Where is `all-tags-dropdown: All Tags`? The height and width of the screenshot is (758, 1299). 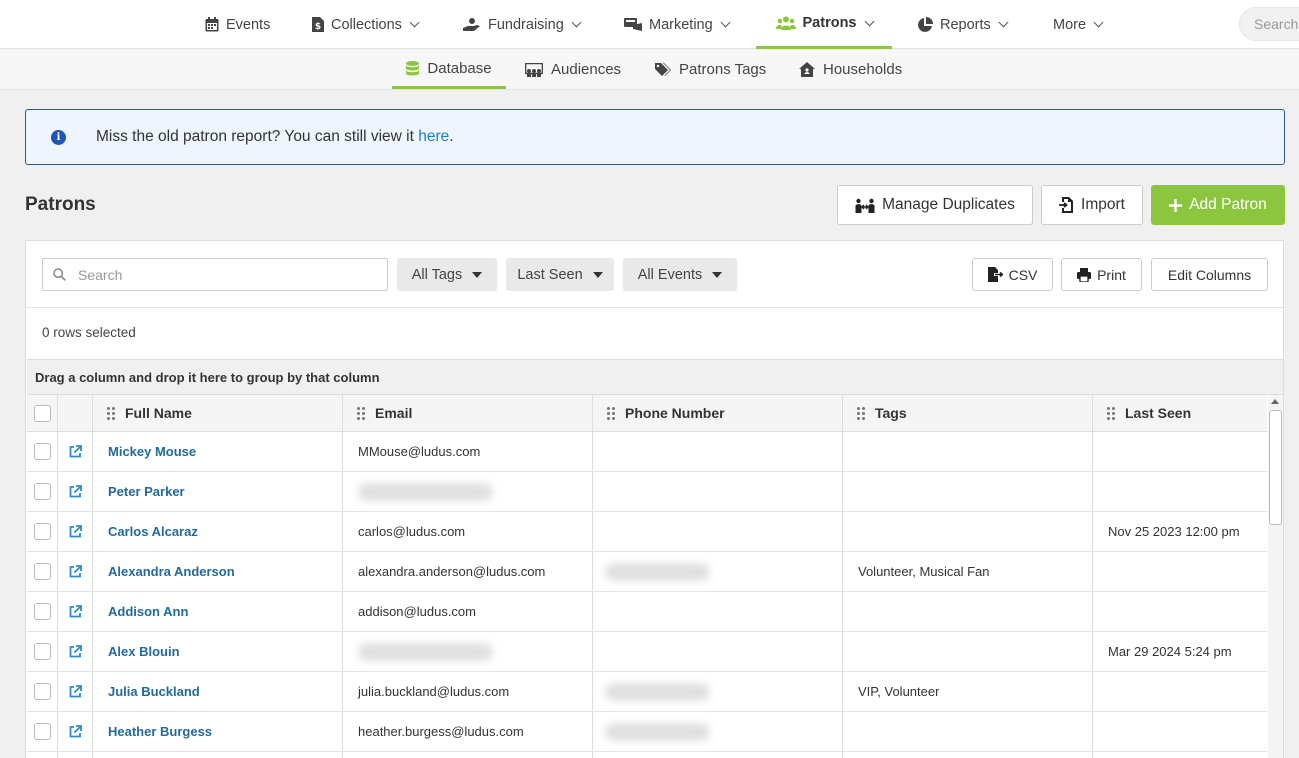 all-tags-dropdown: All Tags is located at coordinates (447, 274).